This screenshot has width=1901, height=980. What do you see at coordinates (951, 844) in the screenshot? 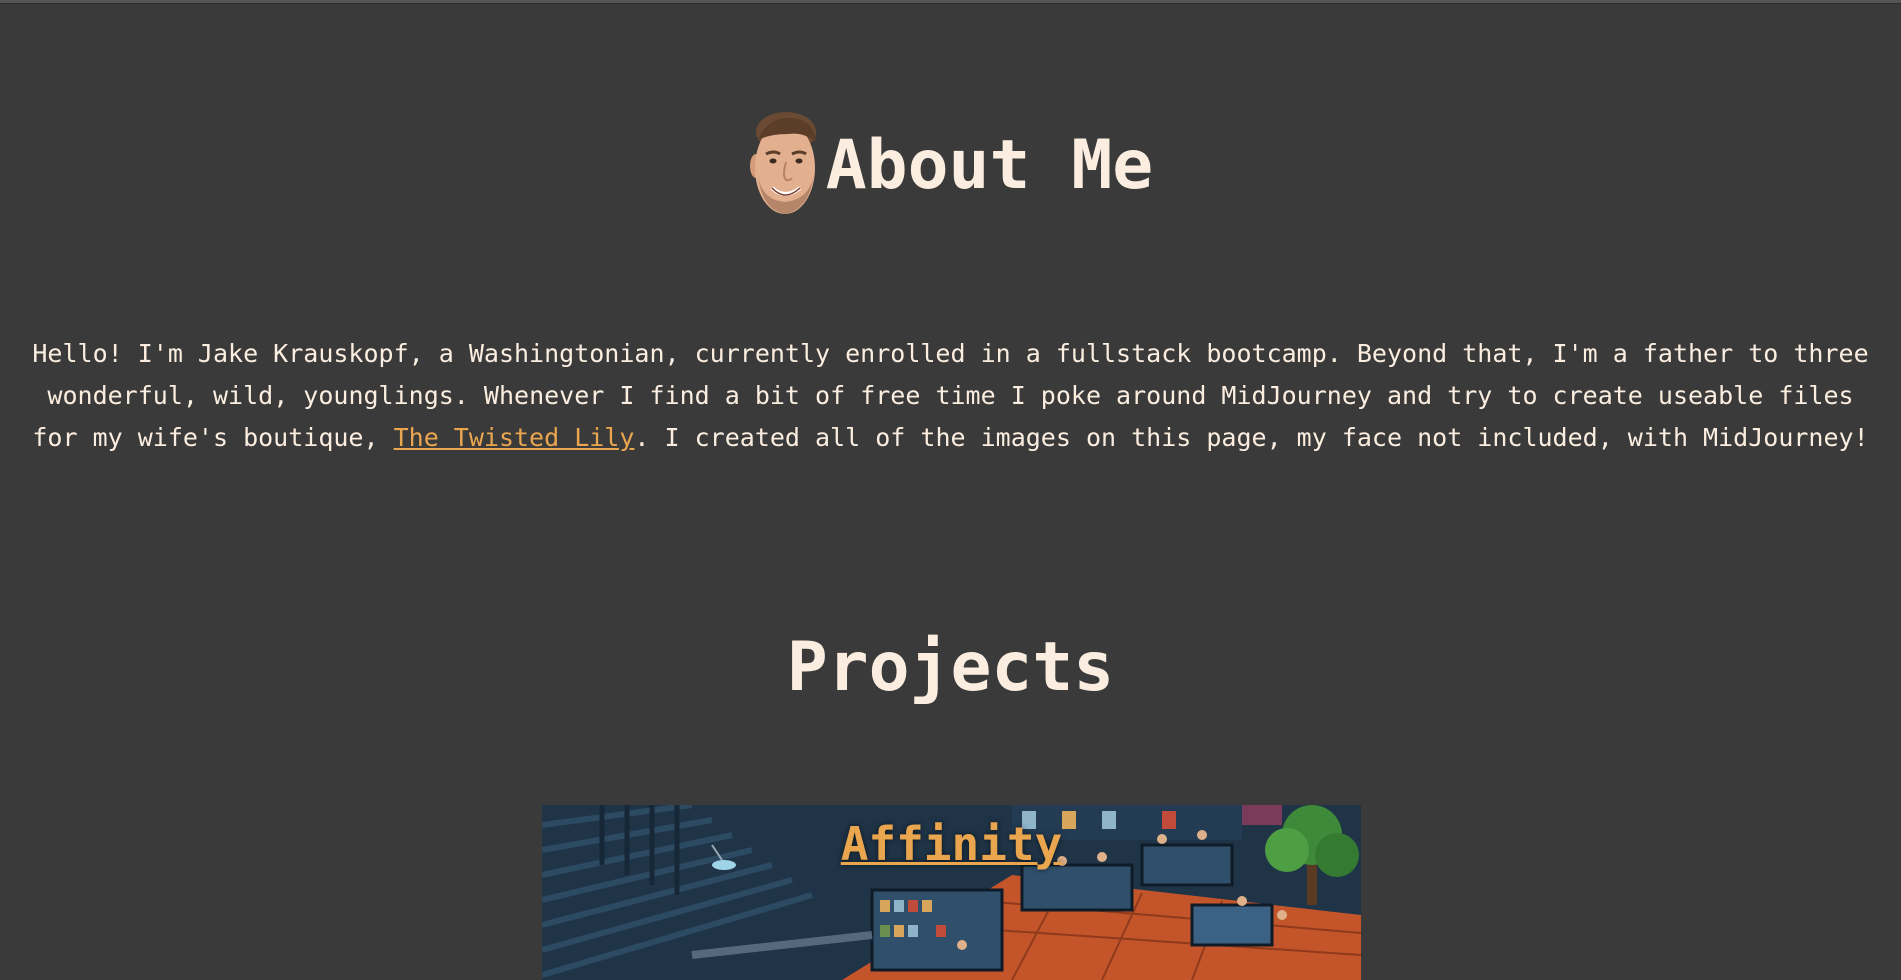
I see `project-title-affinity: Affinity` at bounding box center [951, 844].